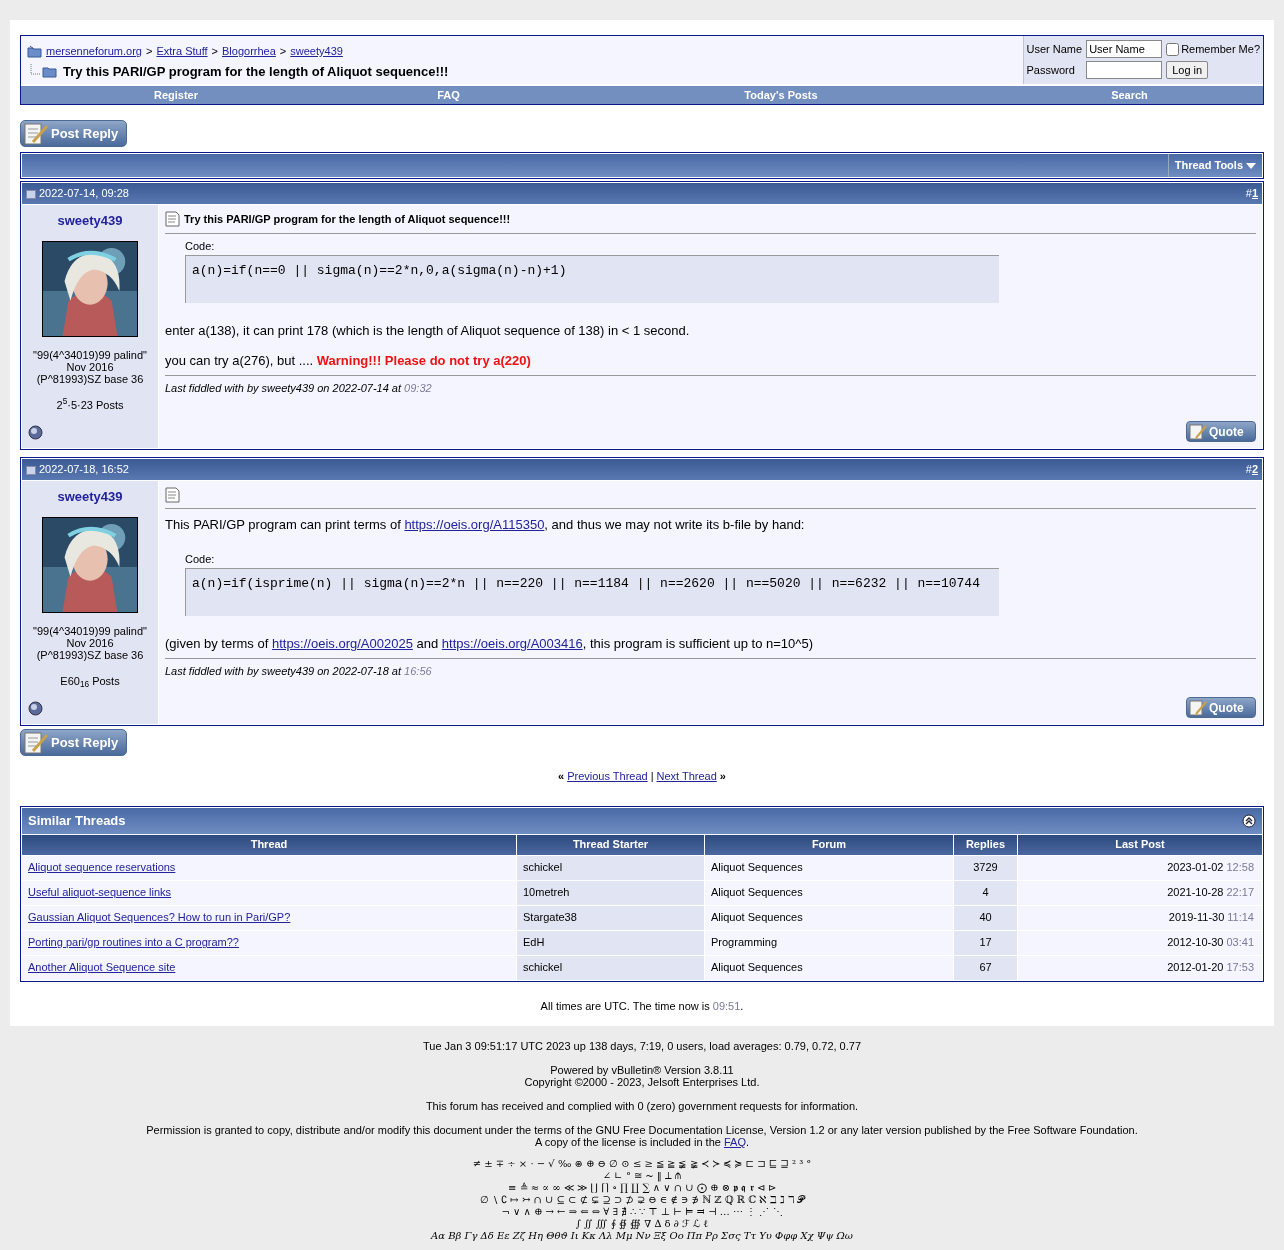  I want to click on dropdown-caret-icon, so click(1251, 165).